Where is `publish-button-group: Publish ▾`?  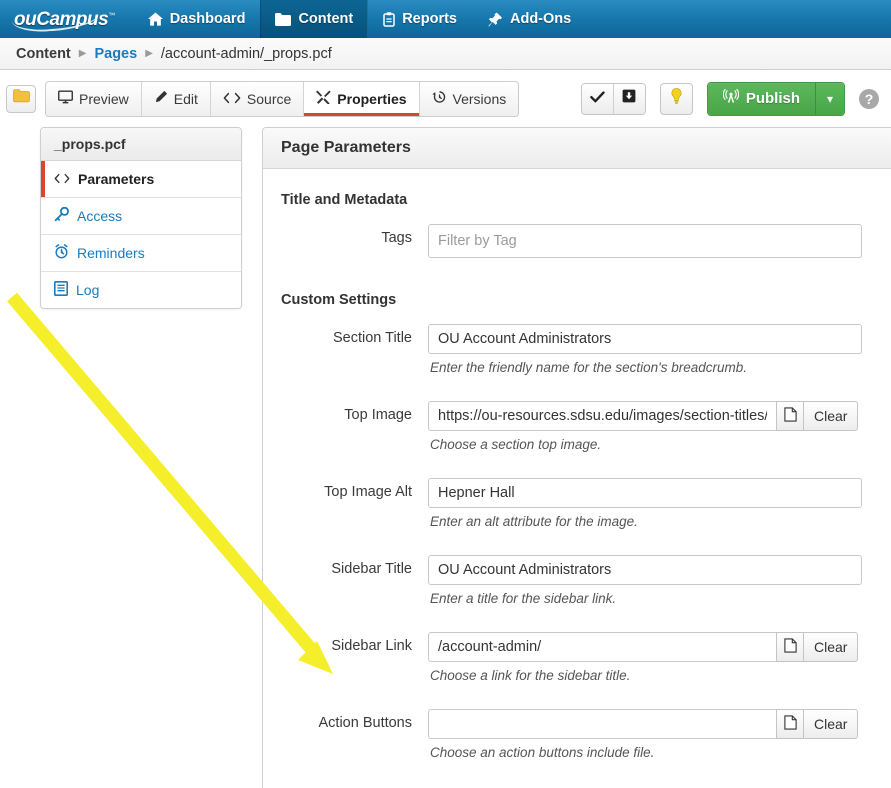
publish-button-group: Publish ▾ is located at coordinates (775, 98).